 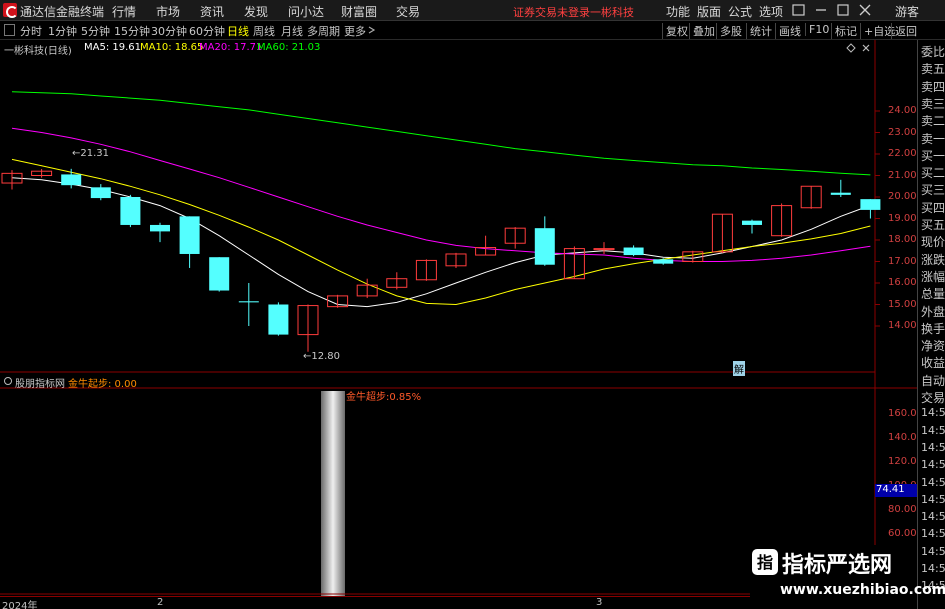 What do you see at coordinates (847, 577) in the screenshot?
I see `watermark: 指 指标严选网 www.xuezhibiao.com` at bounding box center [847, 577].